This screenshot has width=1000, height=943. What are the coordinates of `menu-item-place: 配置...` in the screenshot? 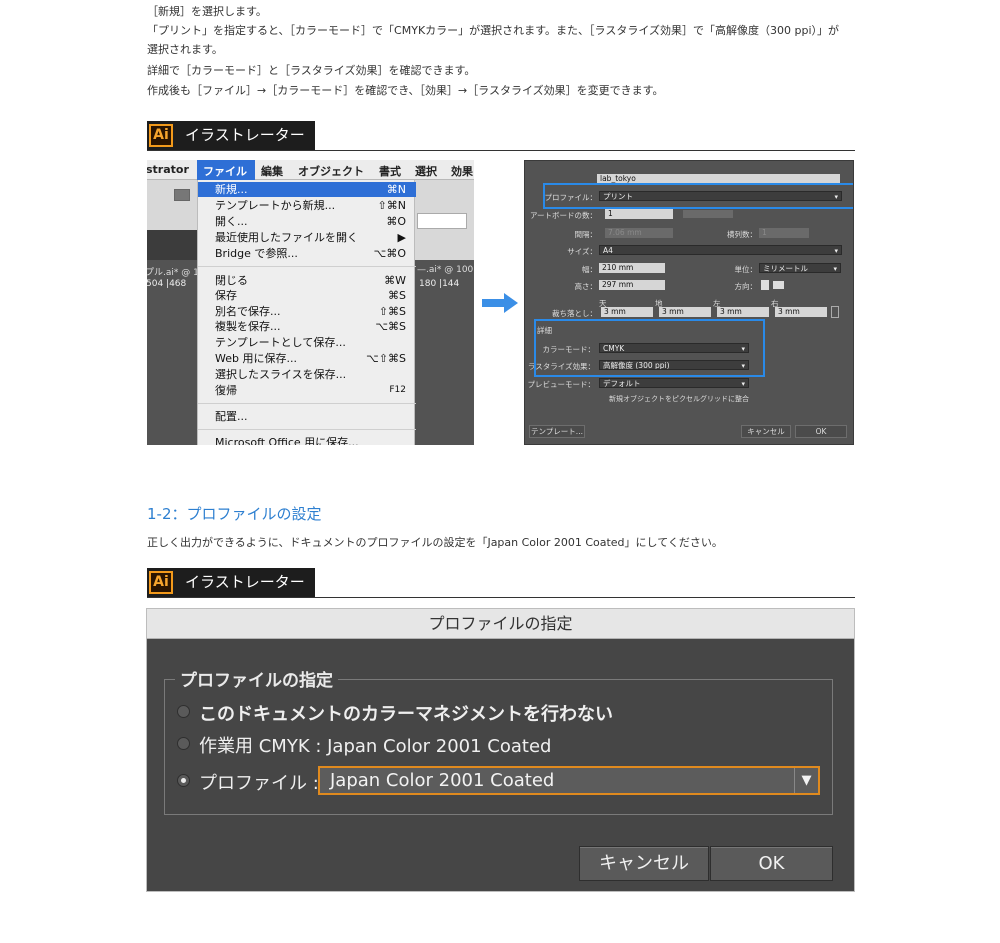 It's located at (307, 416).